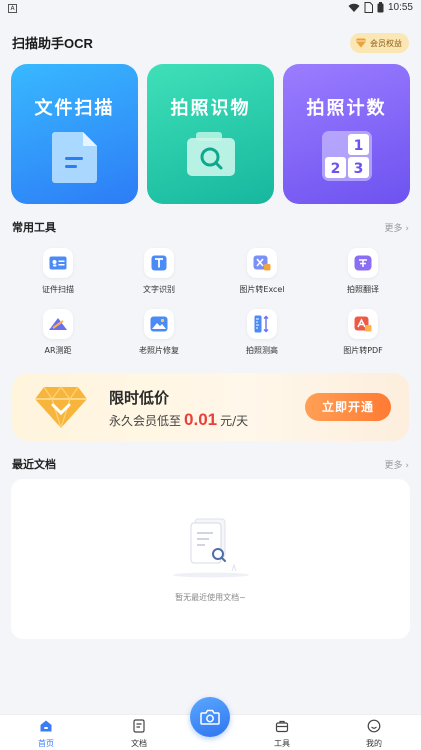  What do you see at coordinates (363, 263) in the screenshot?
I see `translate-icon` at bounding box center [363, 263].